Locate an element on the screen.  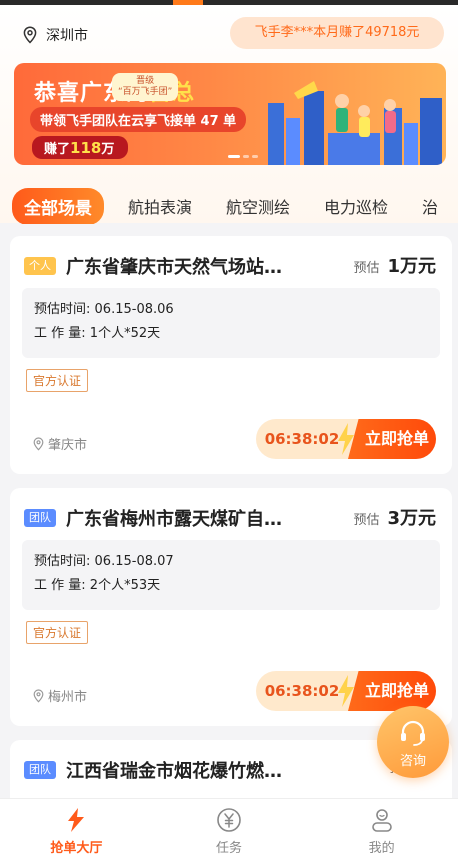
order-city: 肇庆市 is located at coordinates (59, 443).